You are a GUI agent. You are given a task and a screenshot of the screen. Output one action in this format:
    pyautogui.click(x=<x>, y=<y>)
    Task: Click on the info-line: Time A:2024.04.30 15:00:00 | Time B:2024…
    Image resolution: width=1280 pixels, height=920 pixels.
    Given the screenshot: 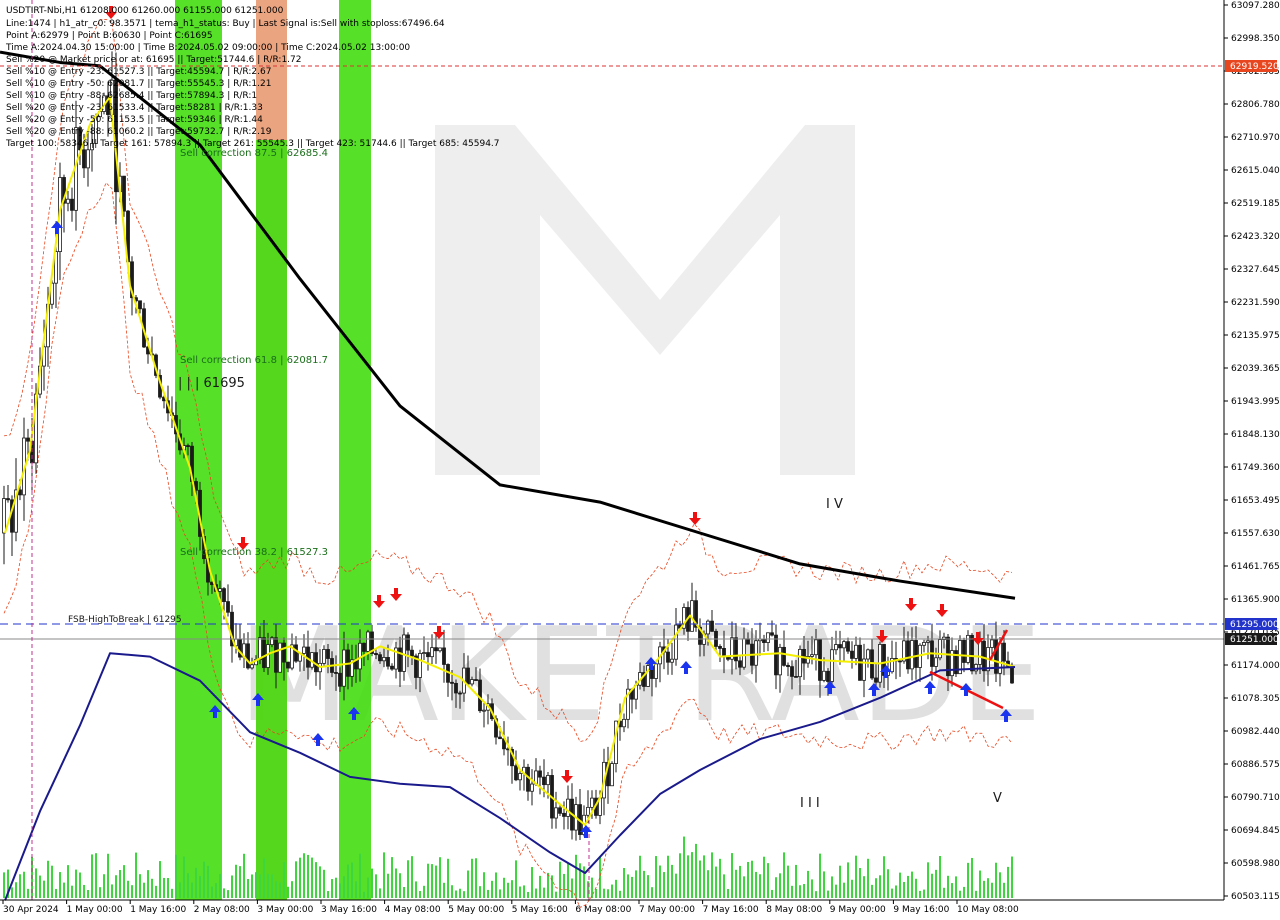 What is the action you would take?
    pyautogui.click(x=207, y=48)
    